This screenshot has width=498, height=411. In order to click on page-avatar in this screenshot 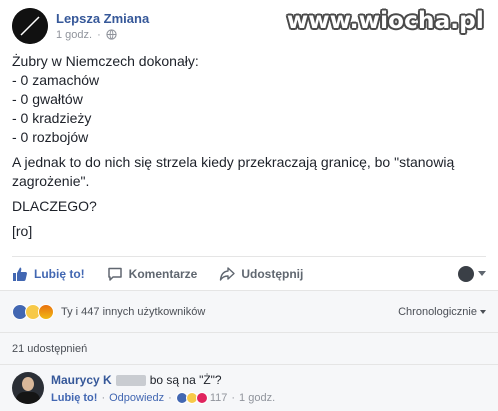, I will do `click(30, 26)`.